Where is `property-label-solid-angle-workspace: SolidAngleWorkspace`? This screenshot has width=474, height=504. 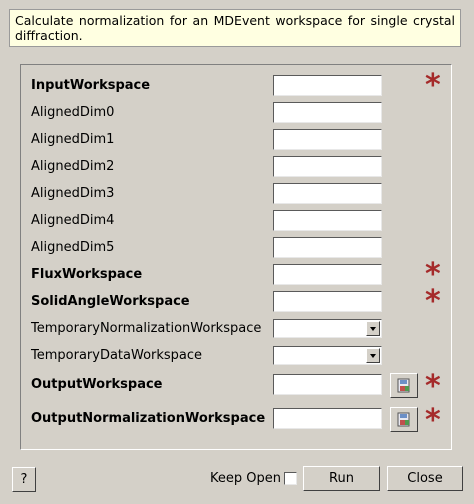 property-label-solid-angle-workspace: SolidAngleWorkspace is located at coordinates (110, 301).